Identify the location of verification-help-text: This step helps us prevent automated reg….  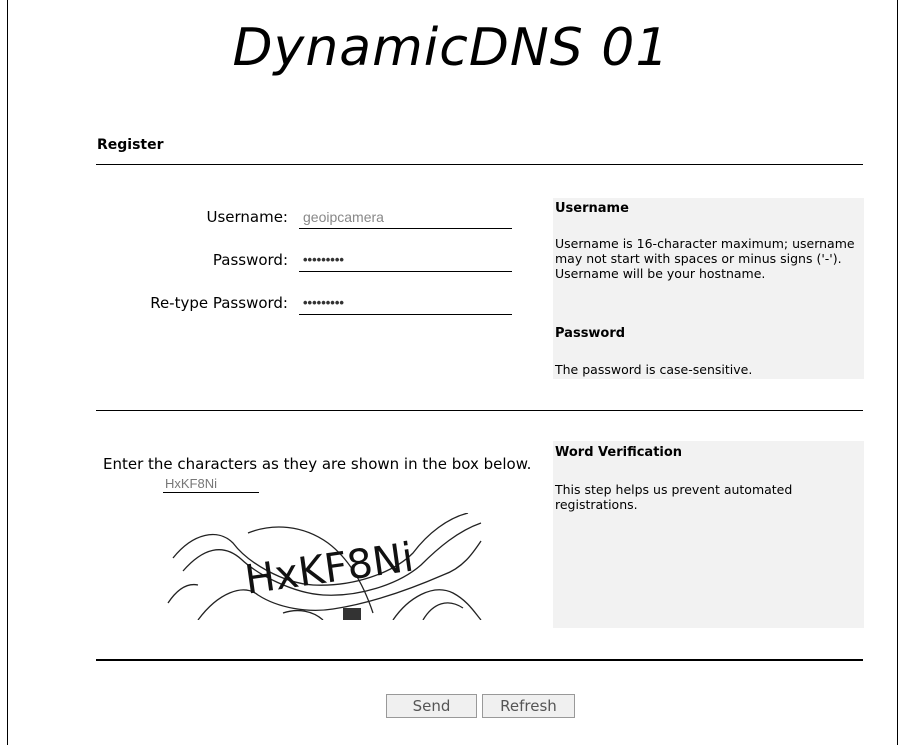
(674, 497).